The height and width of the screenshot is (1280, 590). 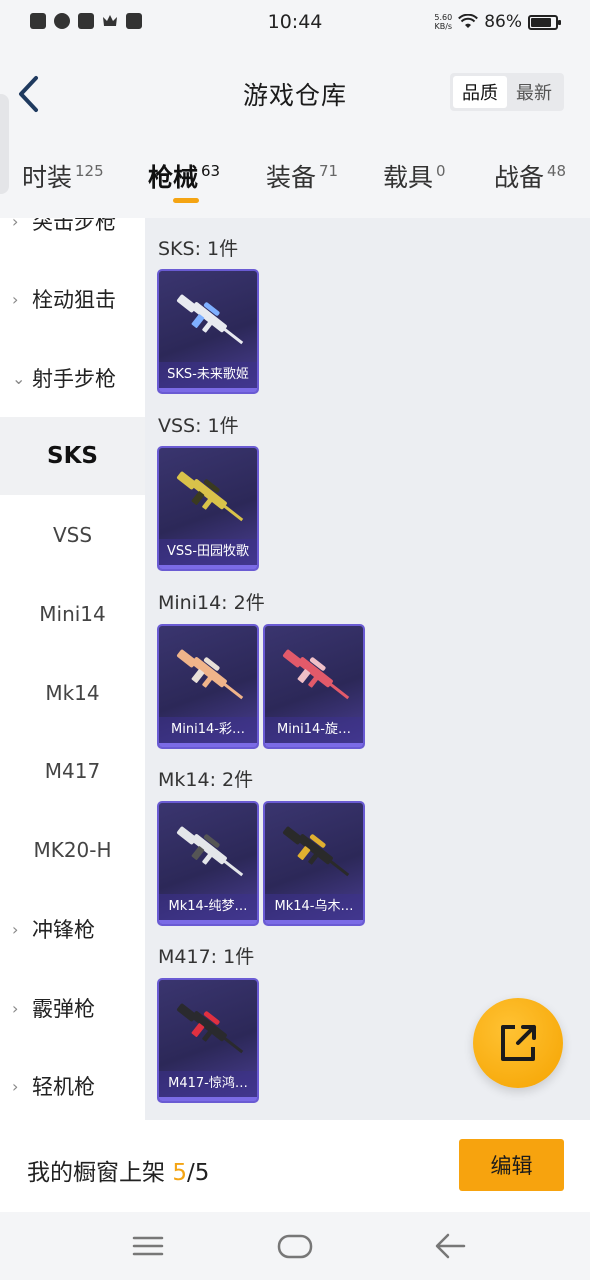 I want to click on battery-icon, so click(x=544, y=22).